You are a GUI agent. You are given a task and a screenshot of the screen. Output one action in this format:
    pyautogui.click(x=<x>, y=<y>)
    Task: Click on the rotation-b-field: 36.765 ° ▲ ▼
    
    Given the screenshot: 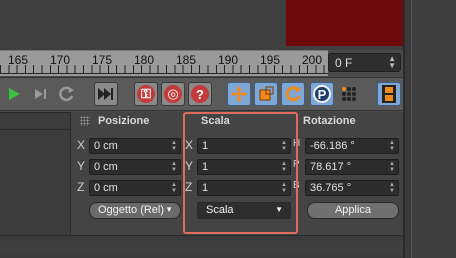 What is the action you would take?
    pyautogui.click(x=352, y=188)
    